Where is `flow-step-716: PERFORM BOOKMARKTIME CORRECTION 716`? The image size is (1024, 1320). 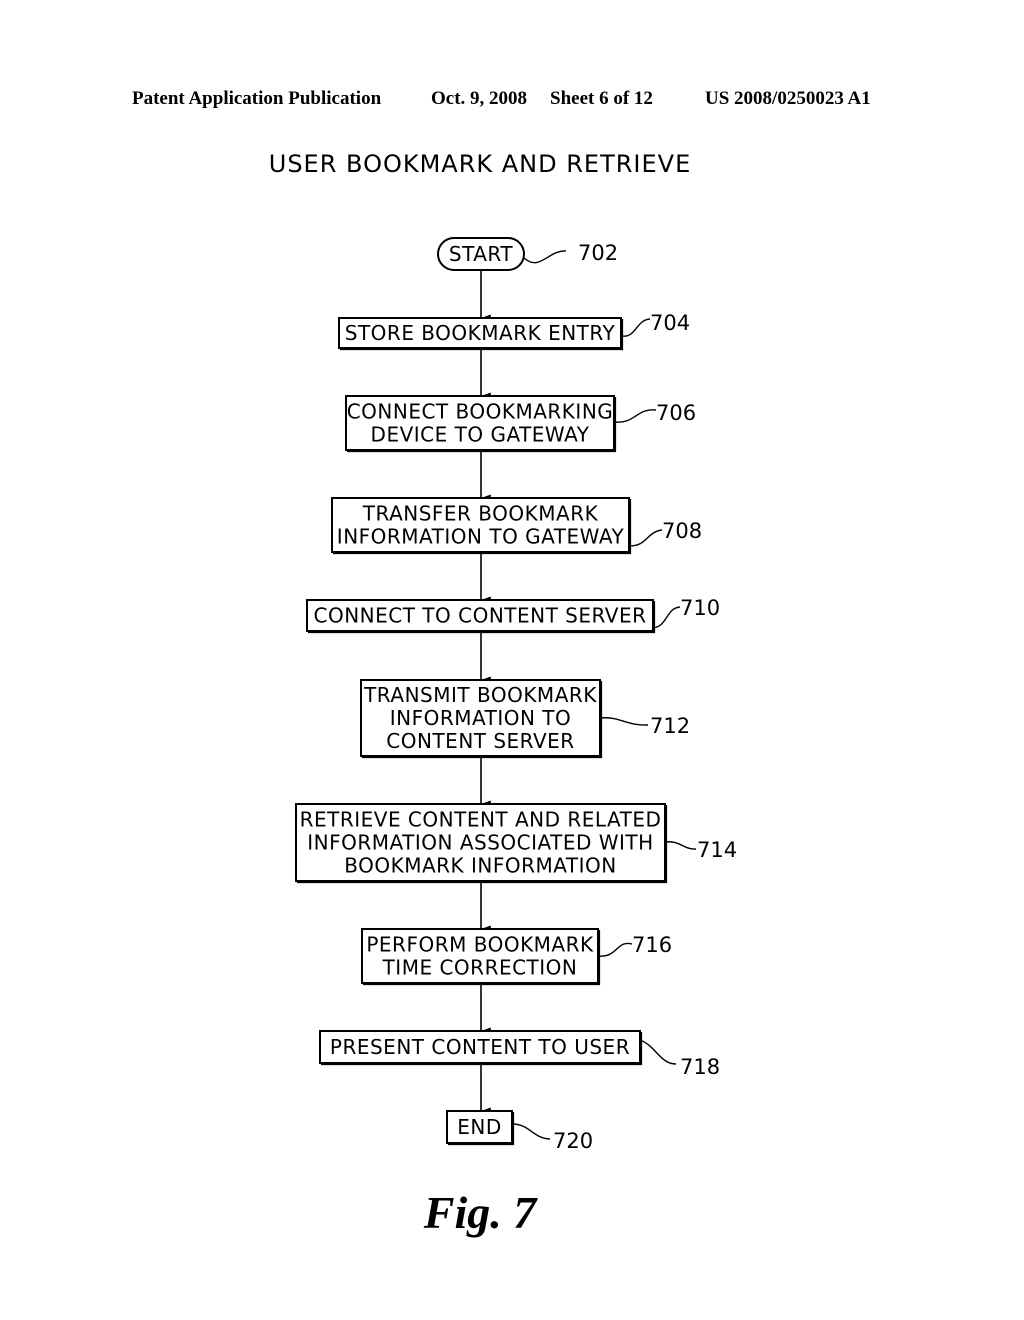 flow-step-716: PERFORM BOOKMARKTIME CORRECTION 716 is located at coordinates (516, 957).